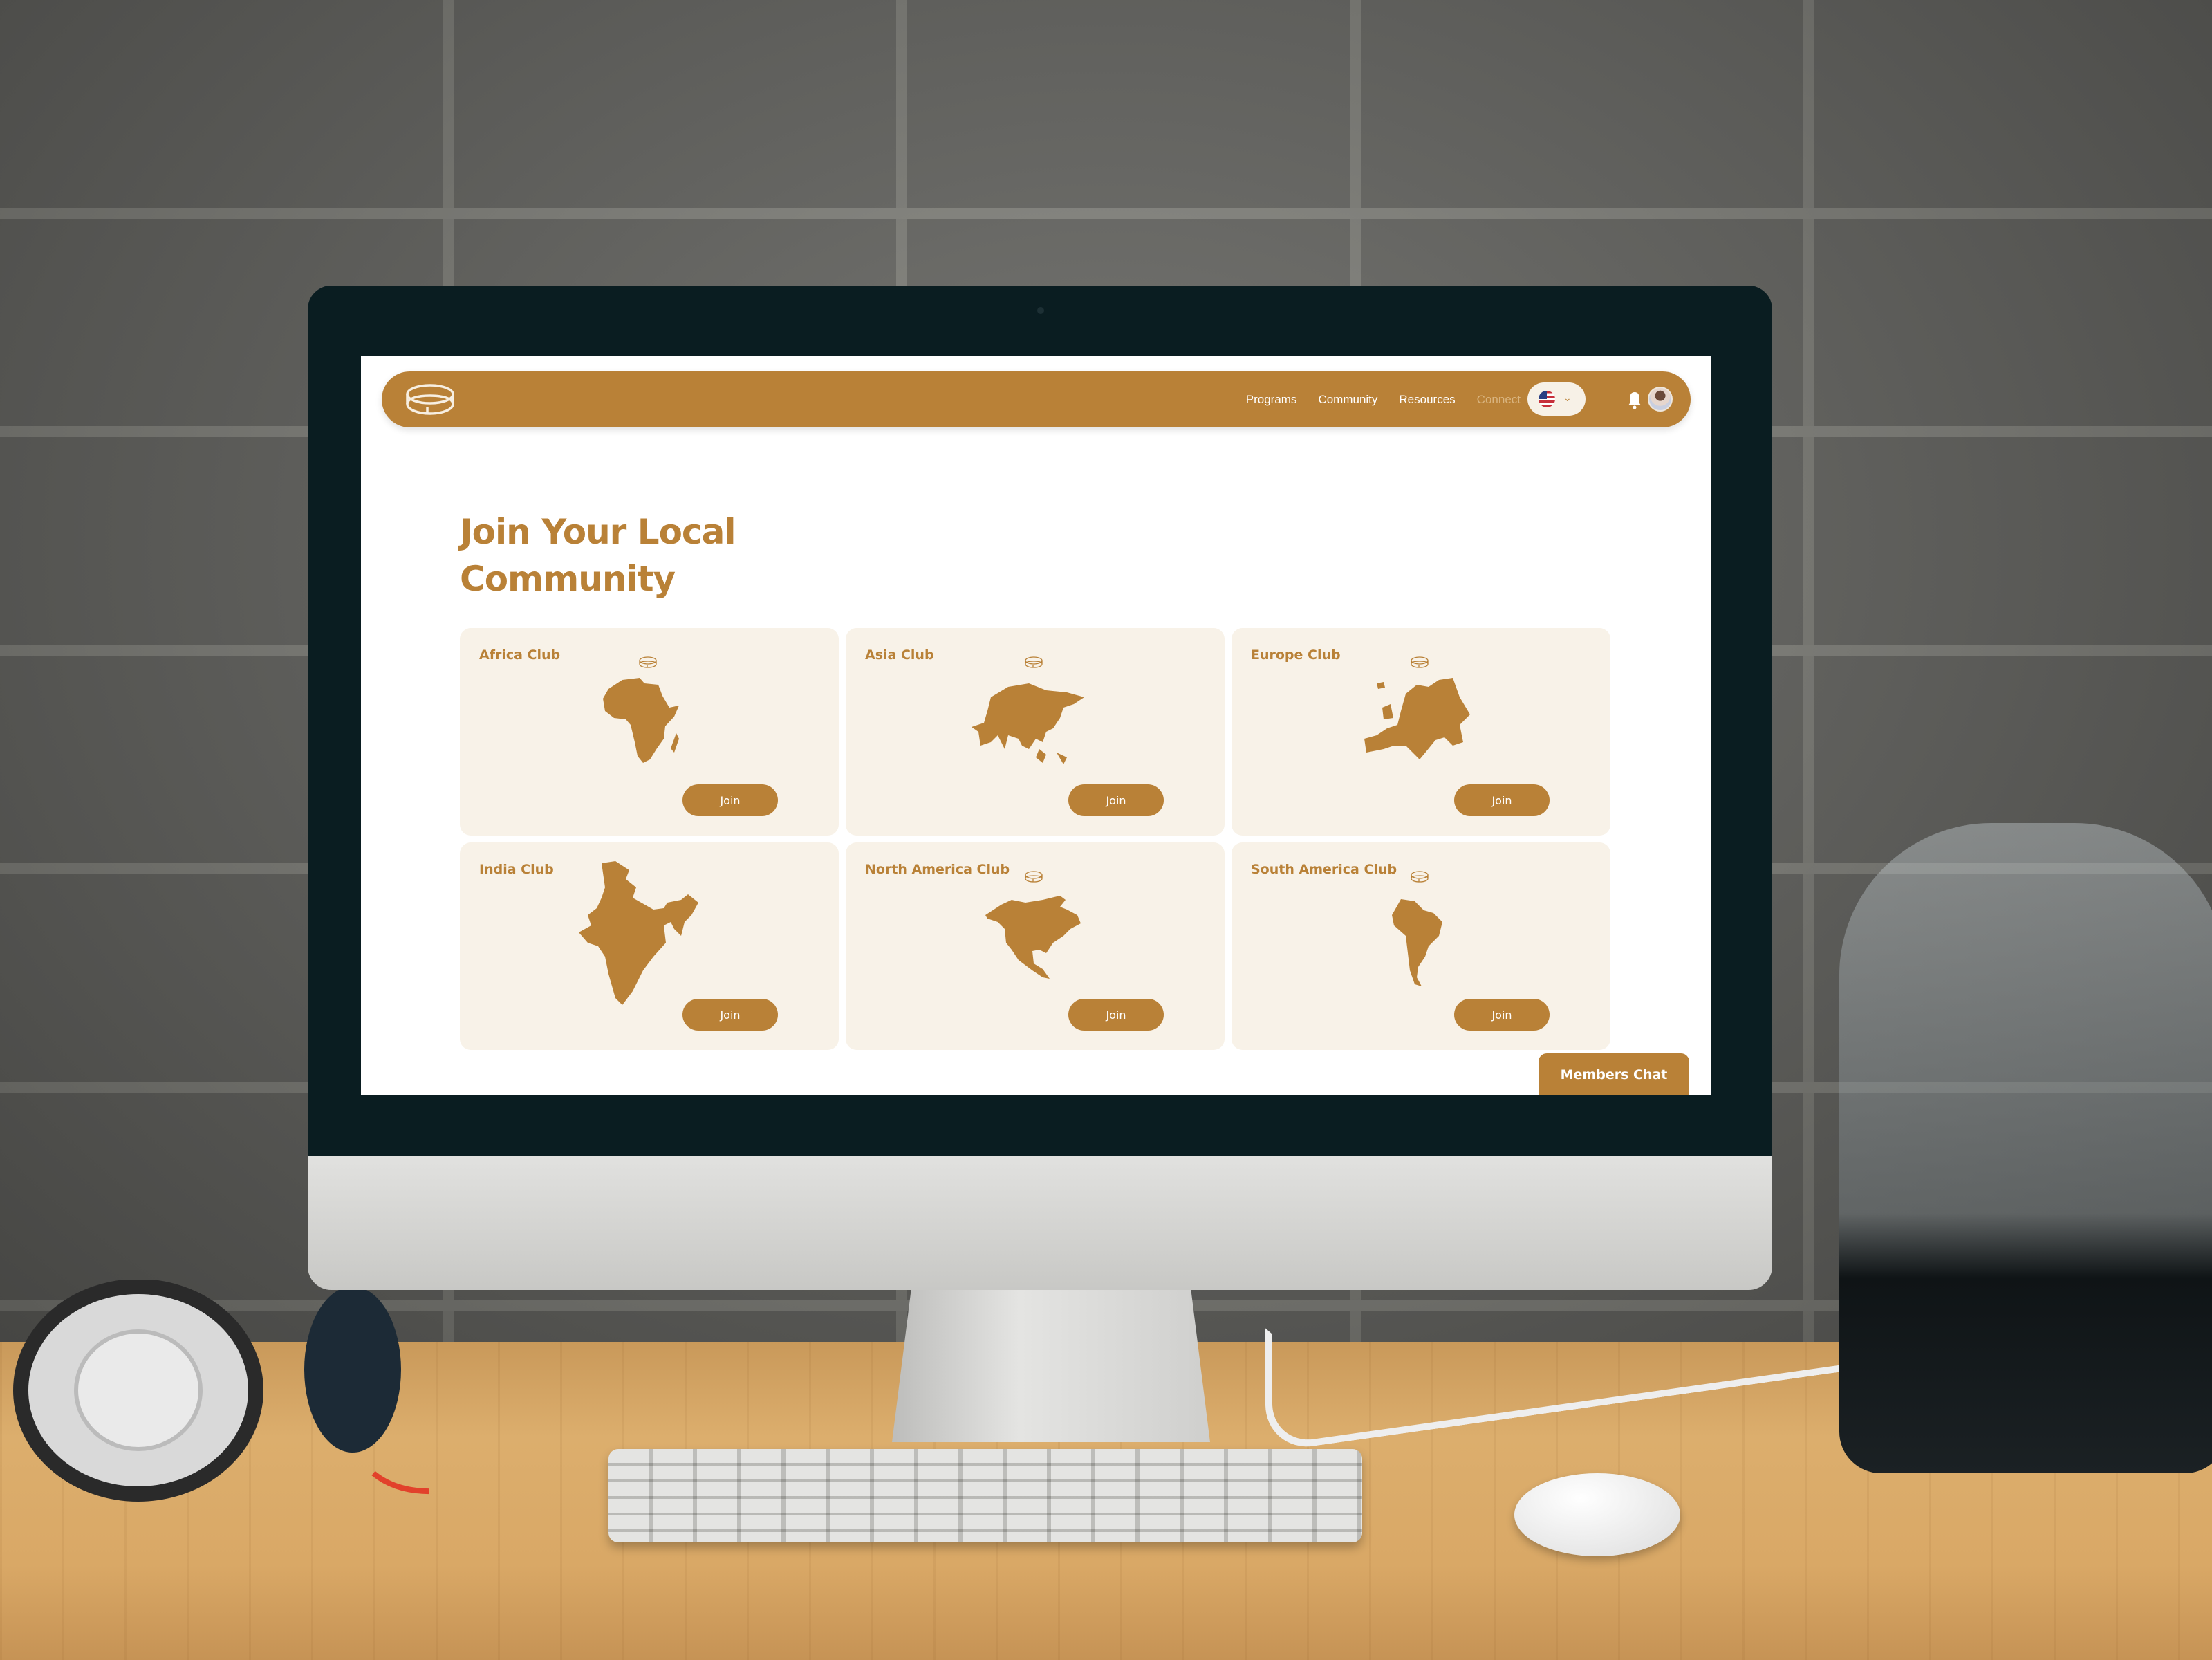 The image size is (2212, 1660). Describe the element at coordinates (1417, 718) in the screenshot. I see `europe-map-icon` at that location.